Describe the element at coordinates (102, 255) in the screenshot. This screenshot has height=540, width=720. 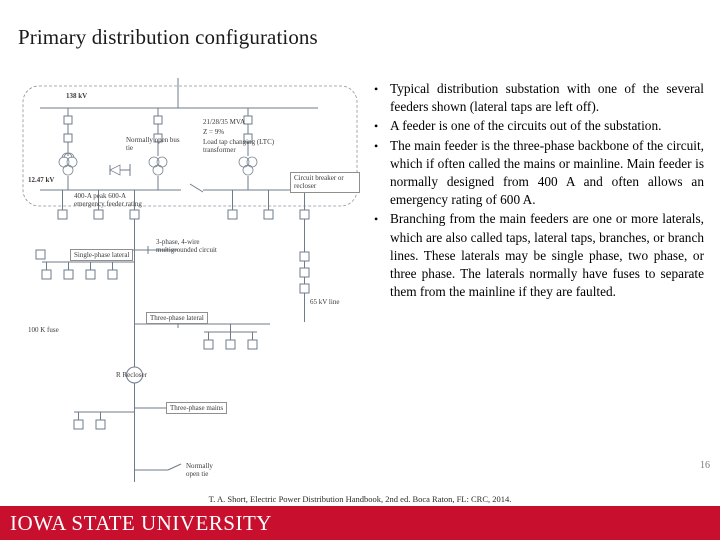
I see `label-single-phase-lateral: Single-phase lateral` at that location.